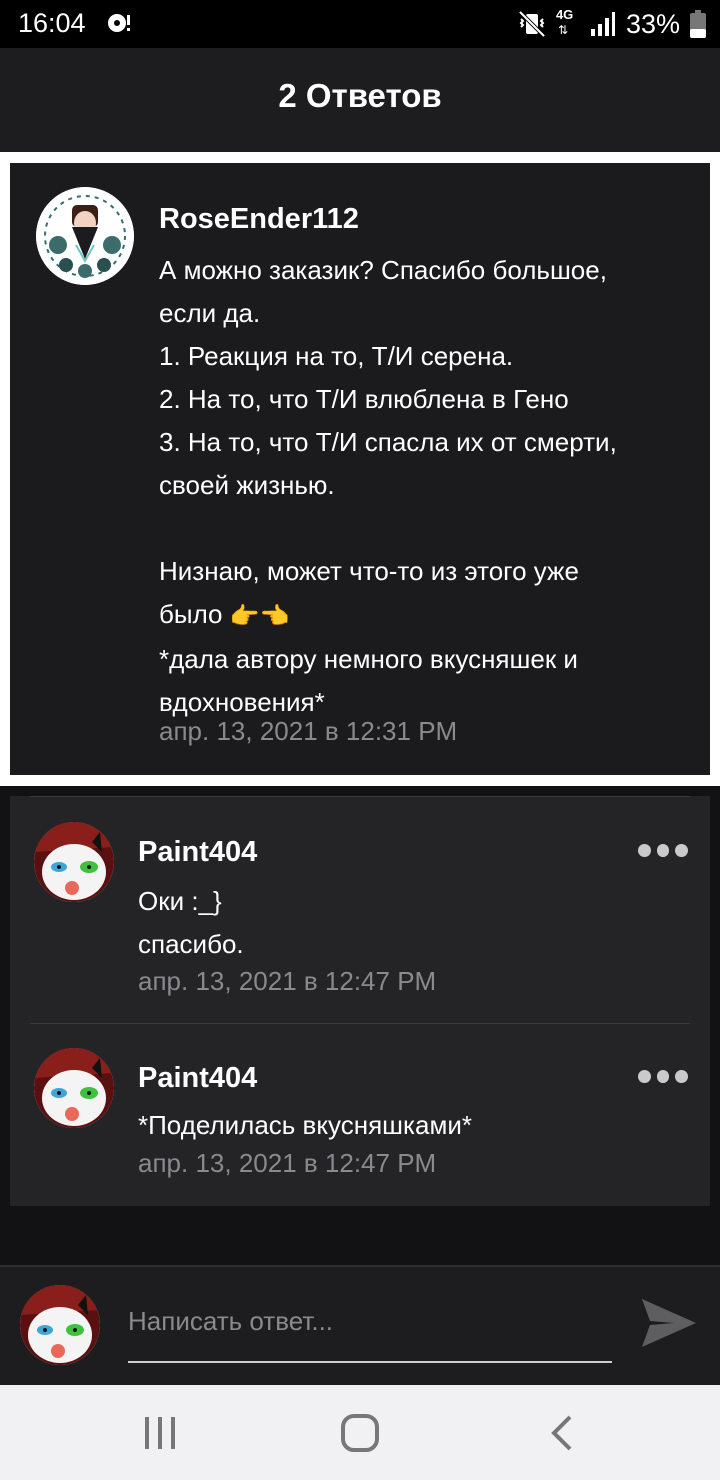  I want to click on network-type-icon: 4G ⇅, so click(564, 22).